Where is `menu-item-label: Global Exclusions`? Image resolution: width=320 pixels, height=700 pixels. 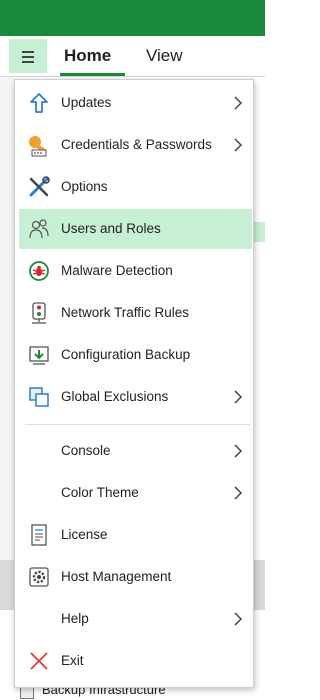
menu-item-label: Global Exclusions is located at coordinates (115, 396).